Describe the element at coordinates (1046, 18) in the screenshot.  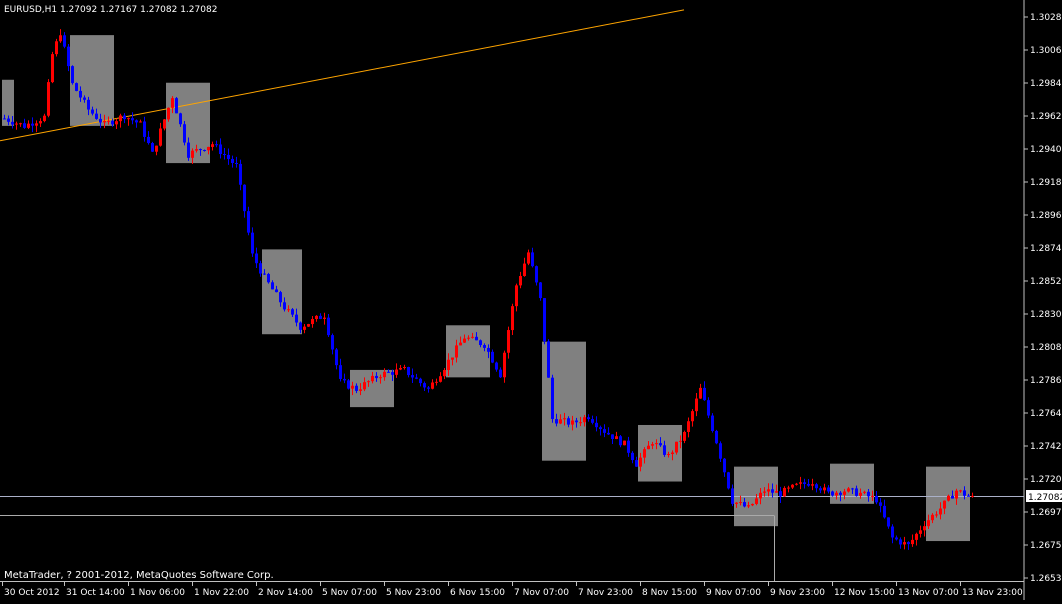
I see `price-tick-label: 1.30285` at that location.